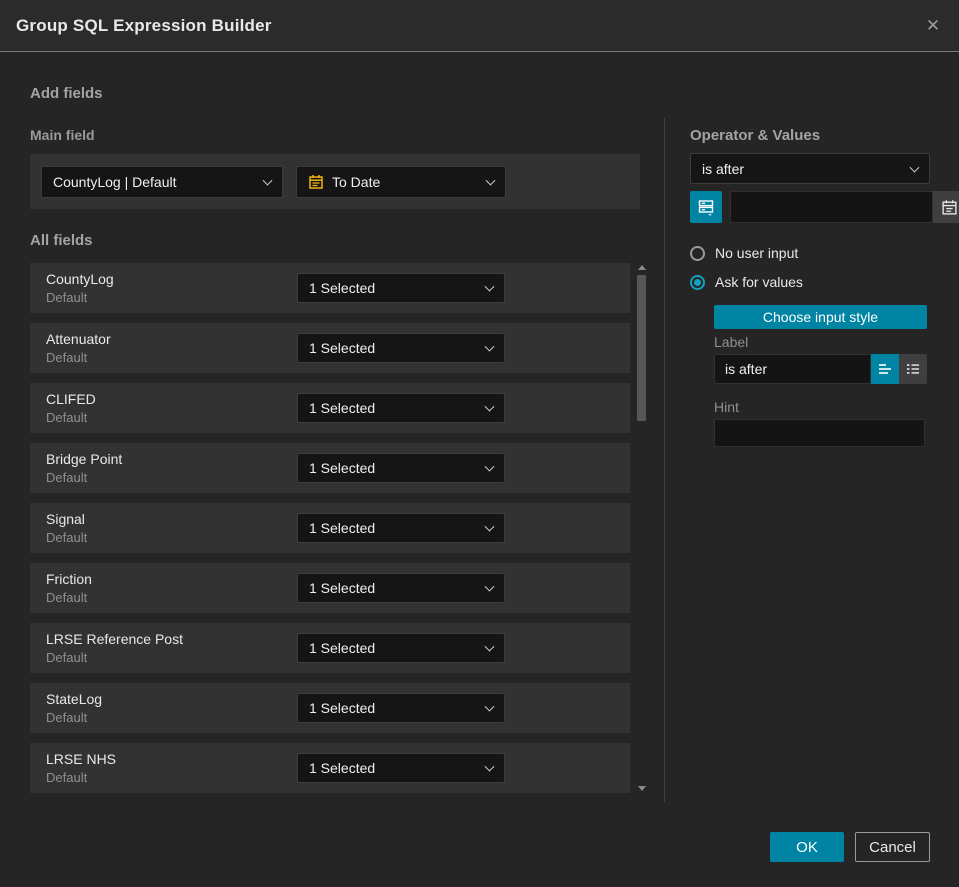 The image size is (959, 887). I want to click on field-row: Attenuator Default 1 Selected, so click(330, 348).